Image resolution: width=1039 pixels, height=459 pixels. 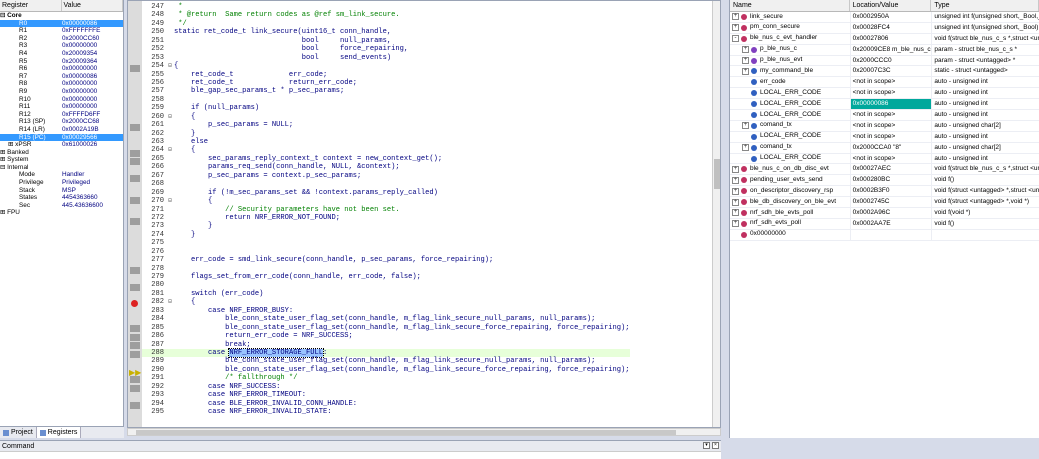 I want to click on code-line: 263 else, so click(x=386, y=142).